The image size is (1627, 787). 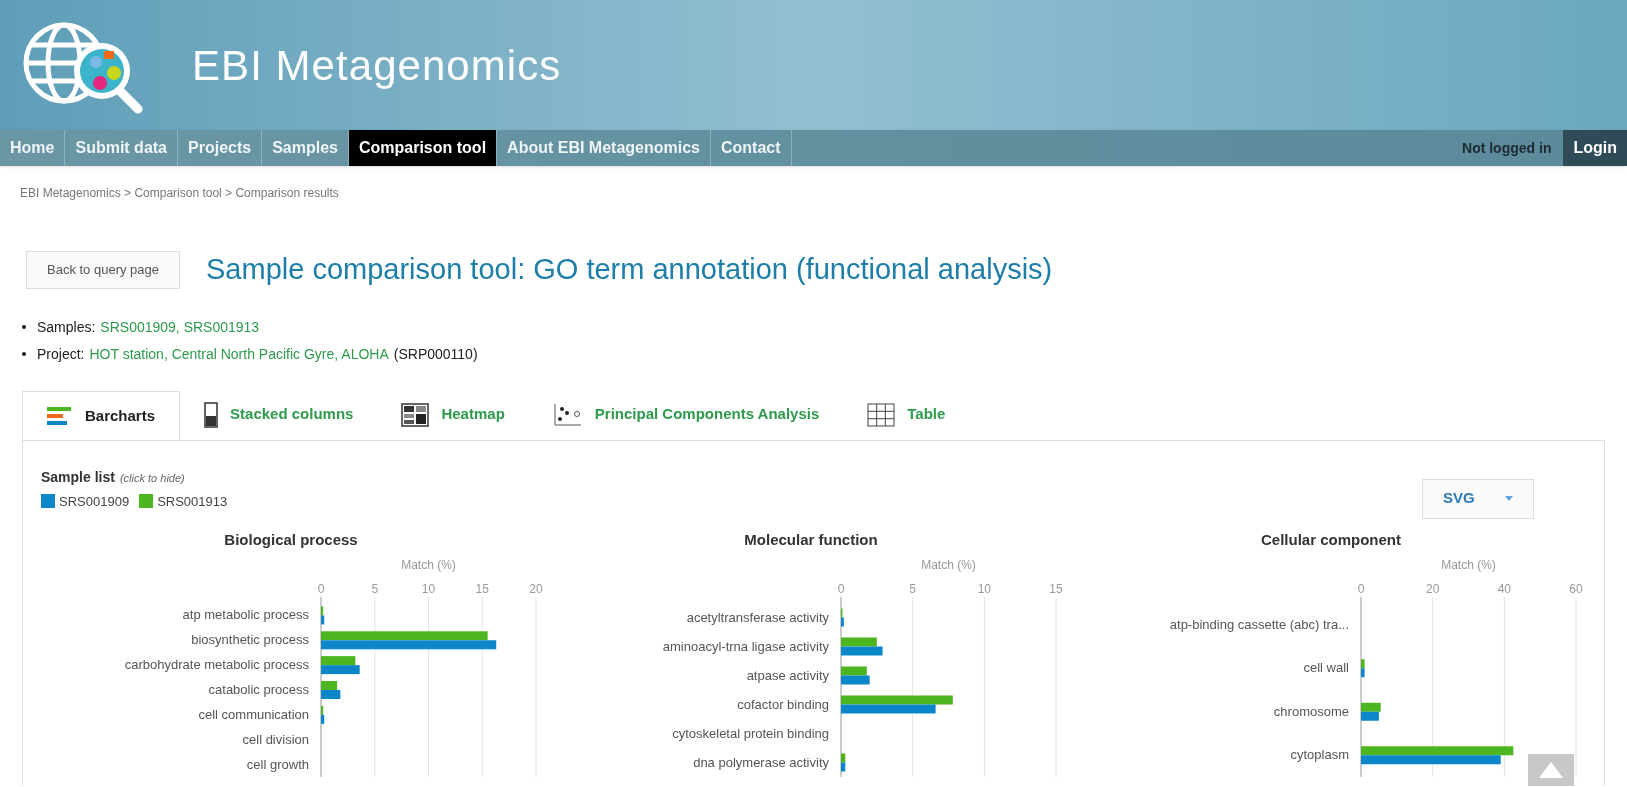 I want to click on info-link: SRS001909, SRS001913, so click(x=180, y=327).